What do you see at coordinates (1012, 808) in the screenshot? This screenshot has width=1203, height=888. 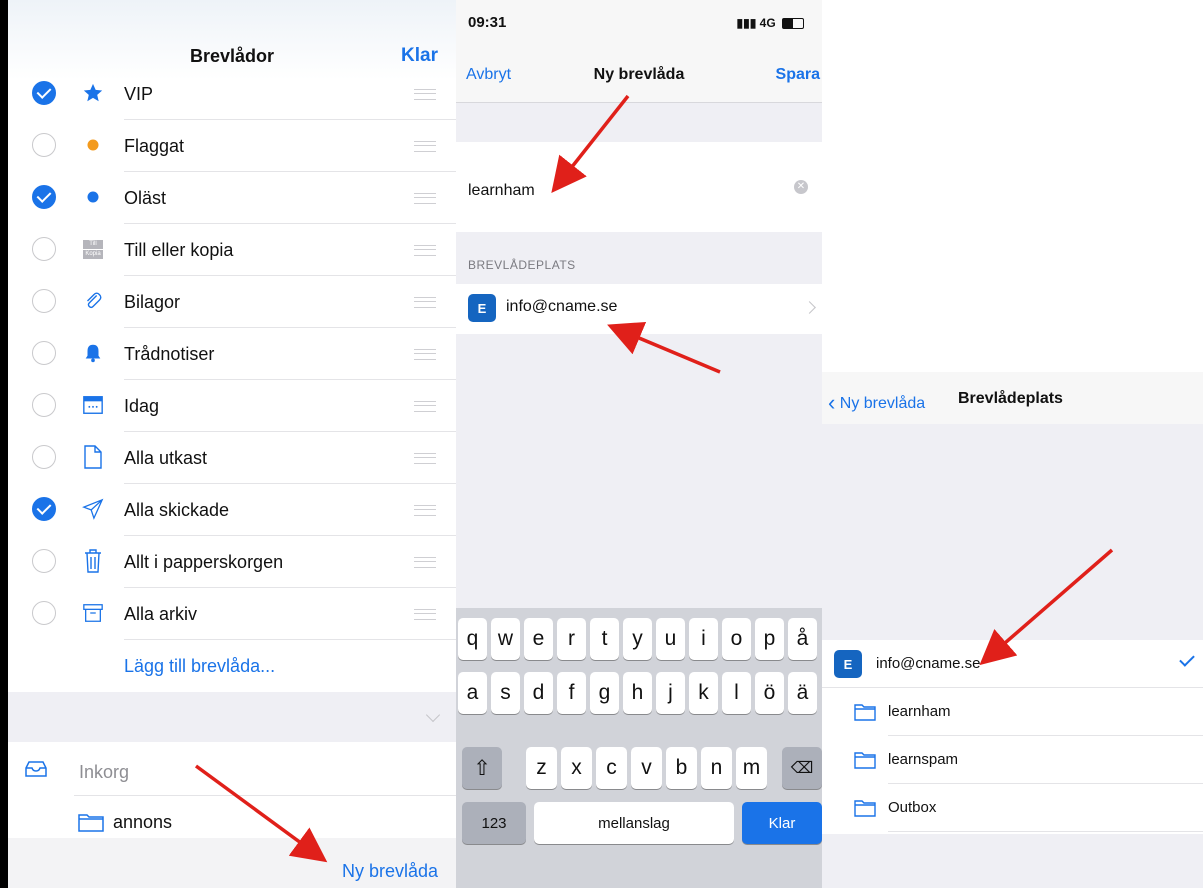 I see `folder-row: Outbox` at bounding box center [1012, 808].